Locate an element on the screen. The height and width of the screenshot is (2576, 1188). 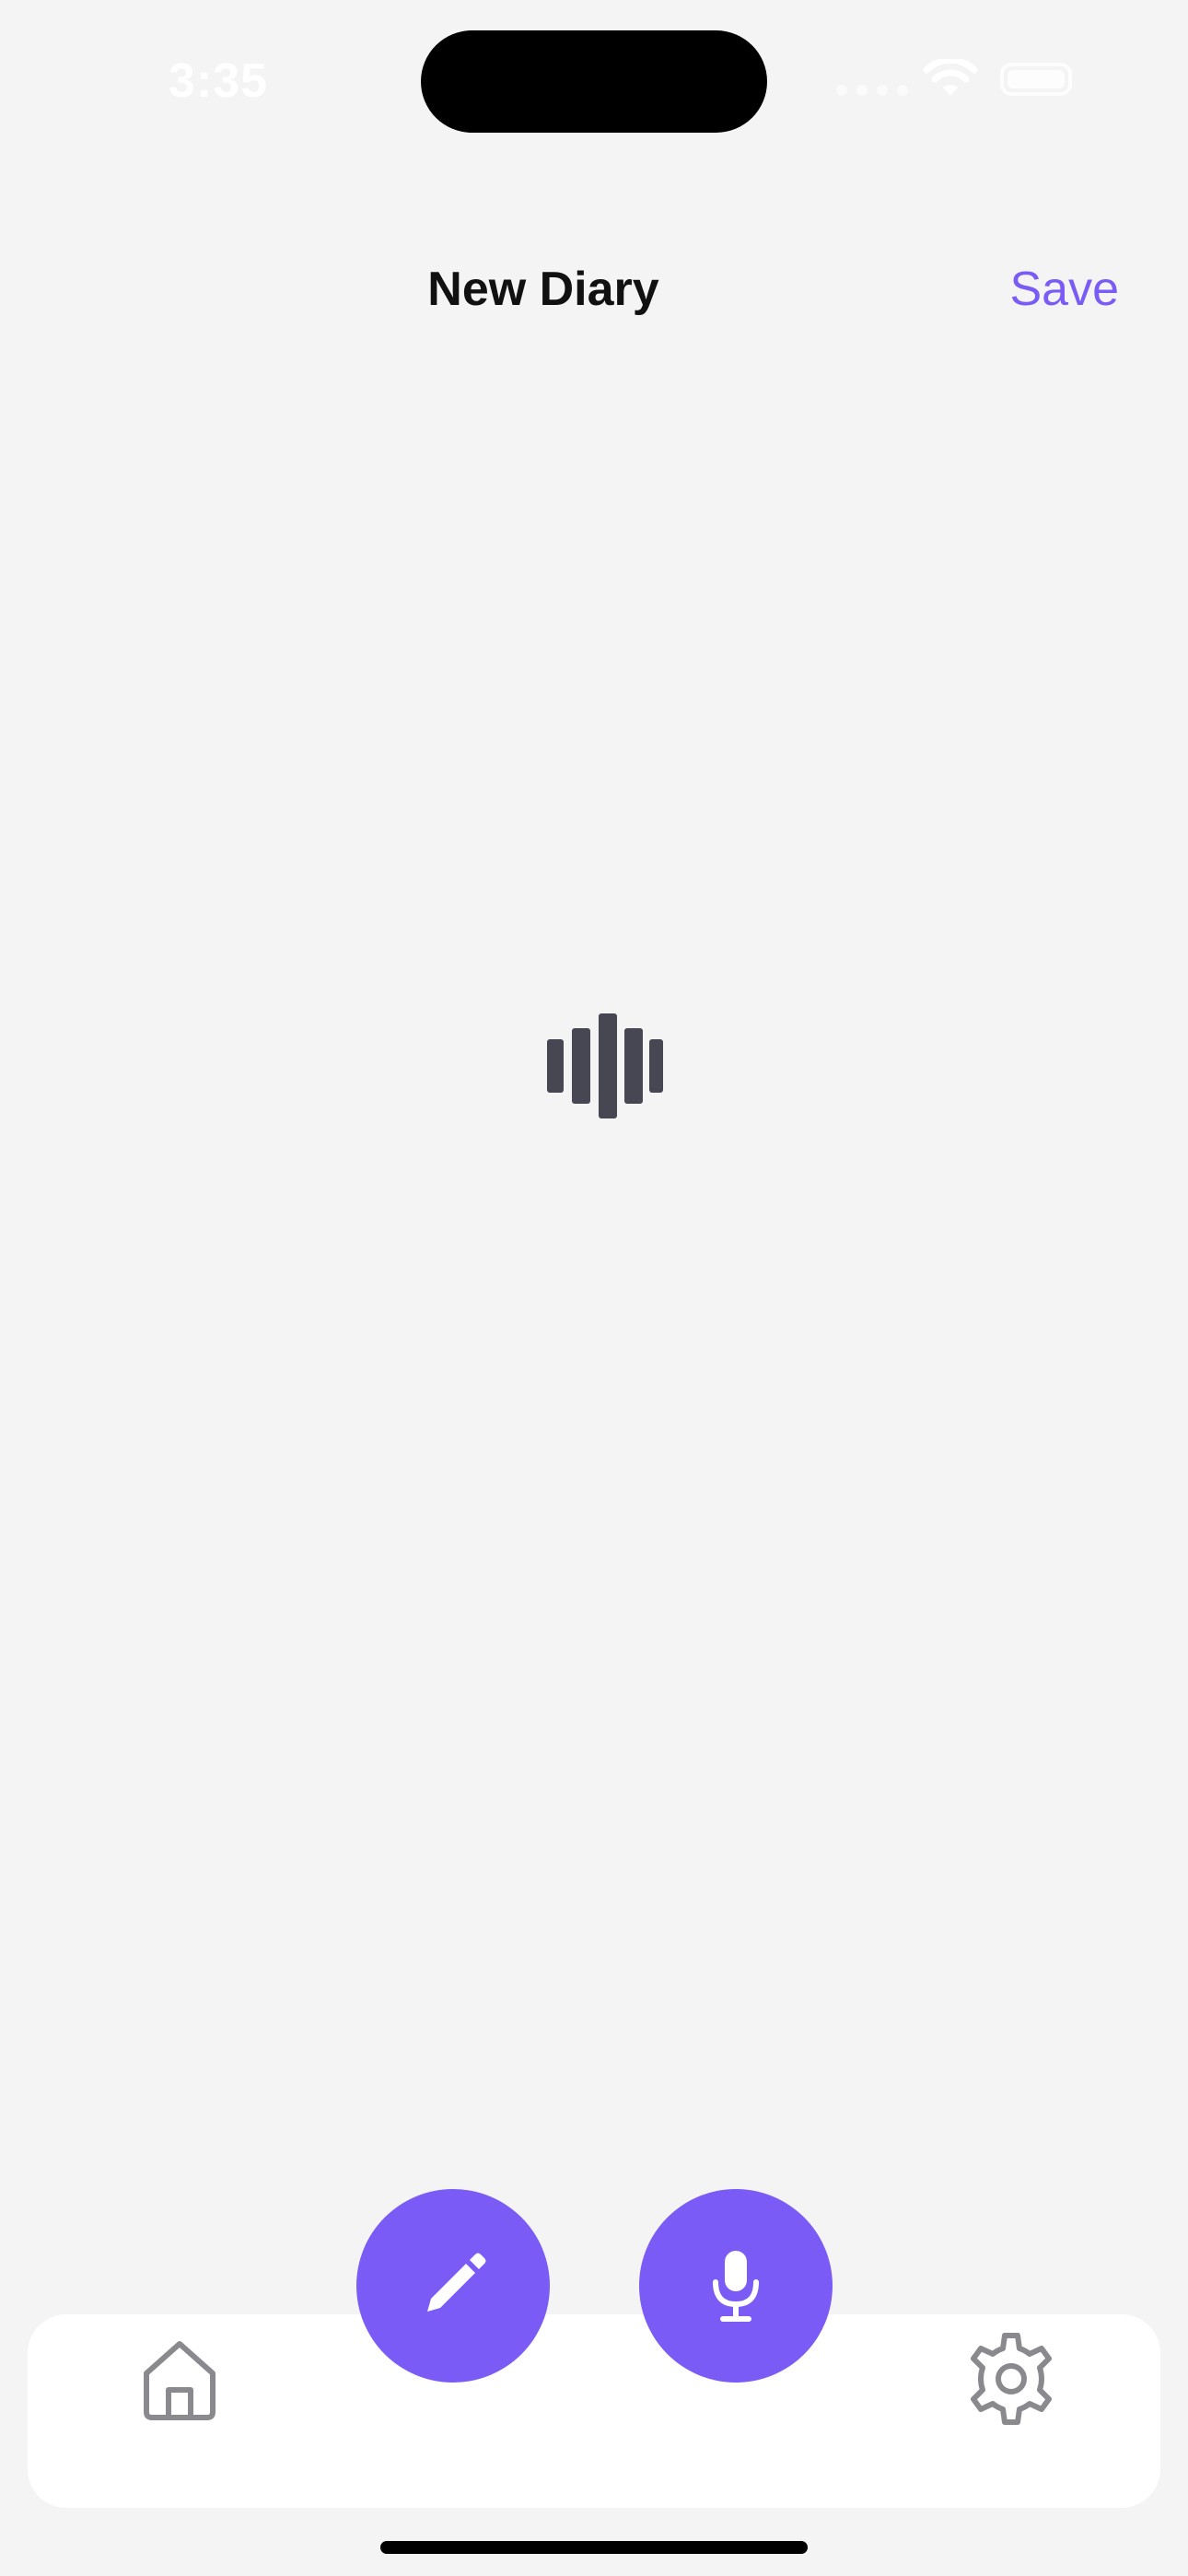
home-indicator is located at coordinates (594, 2547).